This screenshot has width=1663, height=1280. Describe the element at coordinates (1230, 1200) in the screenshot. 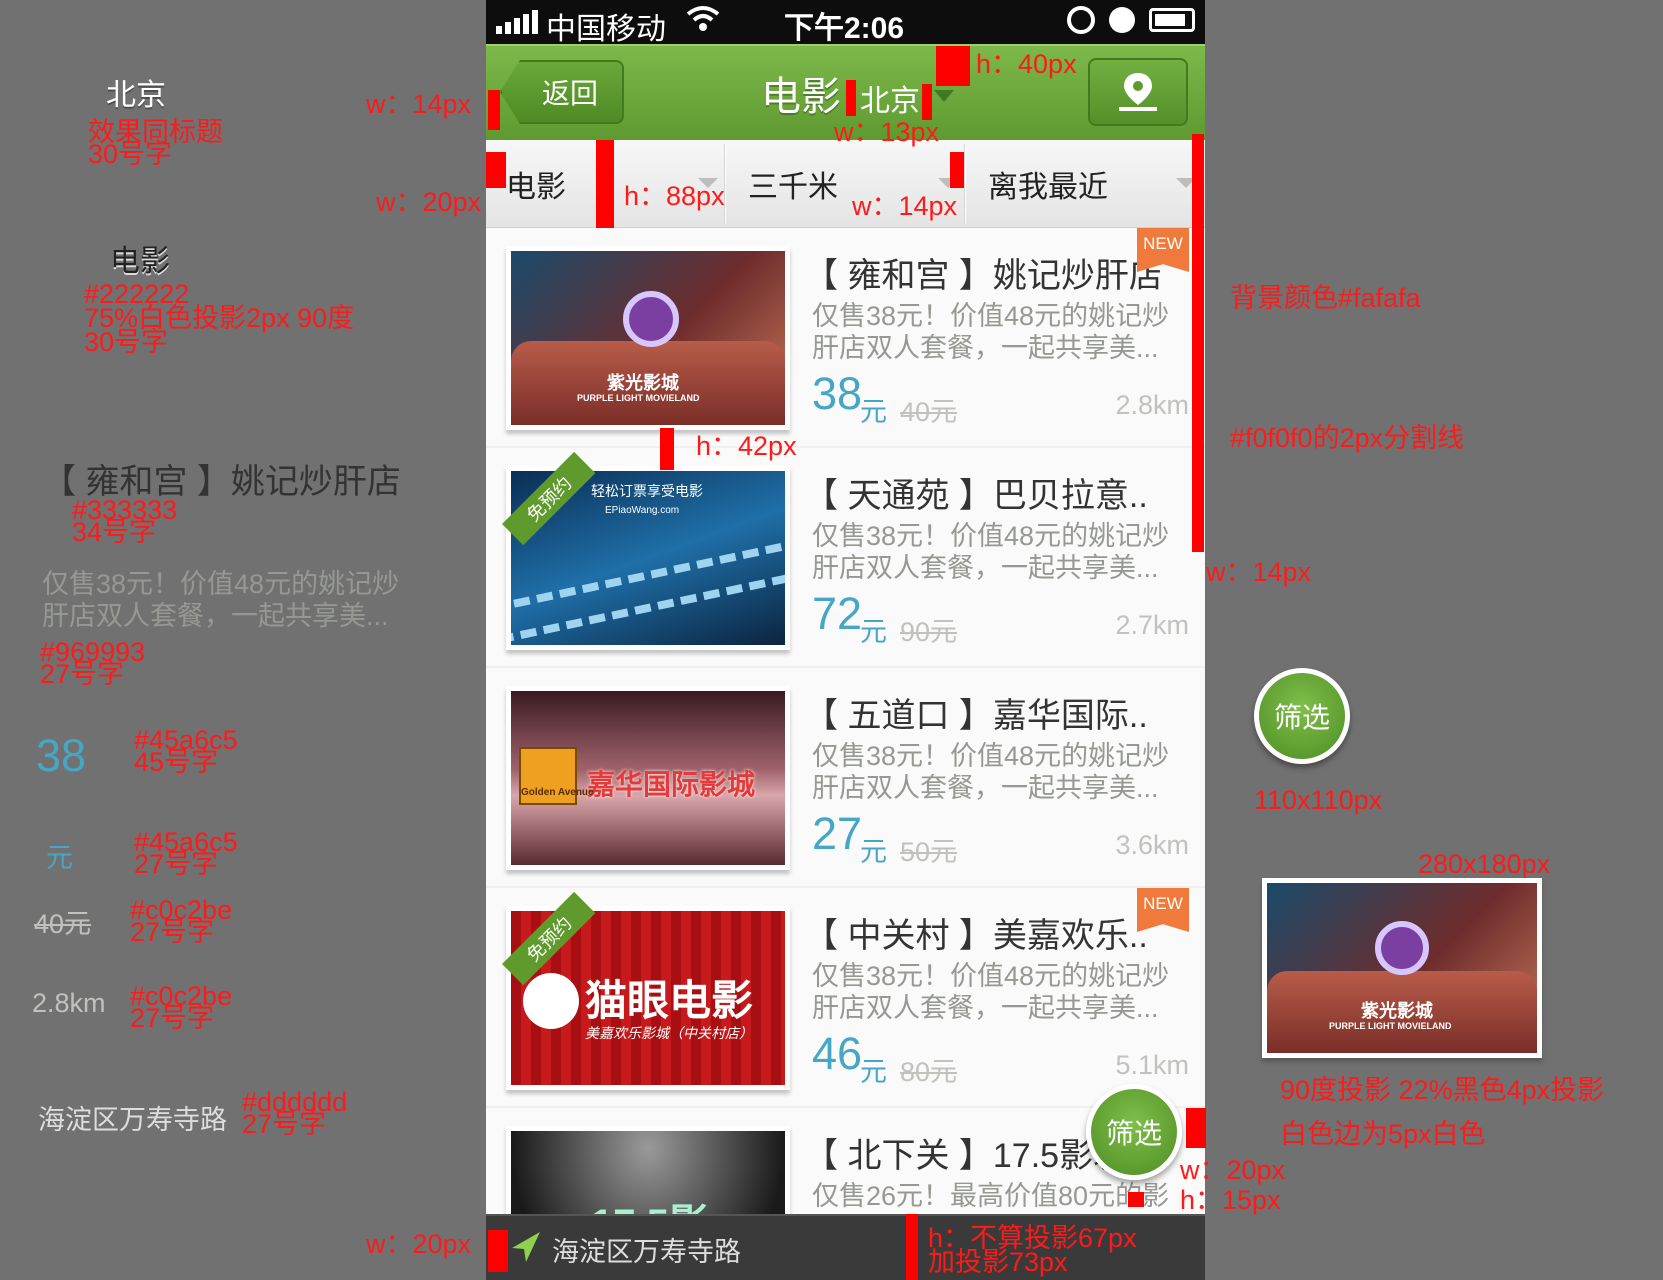

I see `measure-fab-bottom: h：15px` at that location.